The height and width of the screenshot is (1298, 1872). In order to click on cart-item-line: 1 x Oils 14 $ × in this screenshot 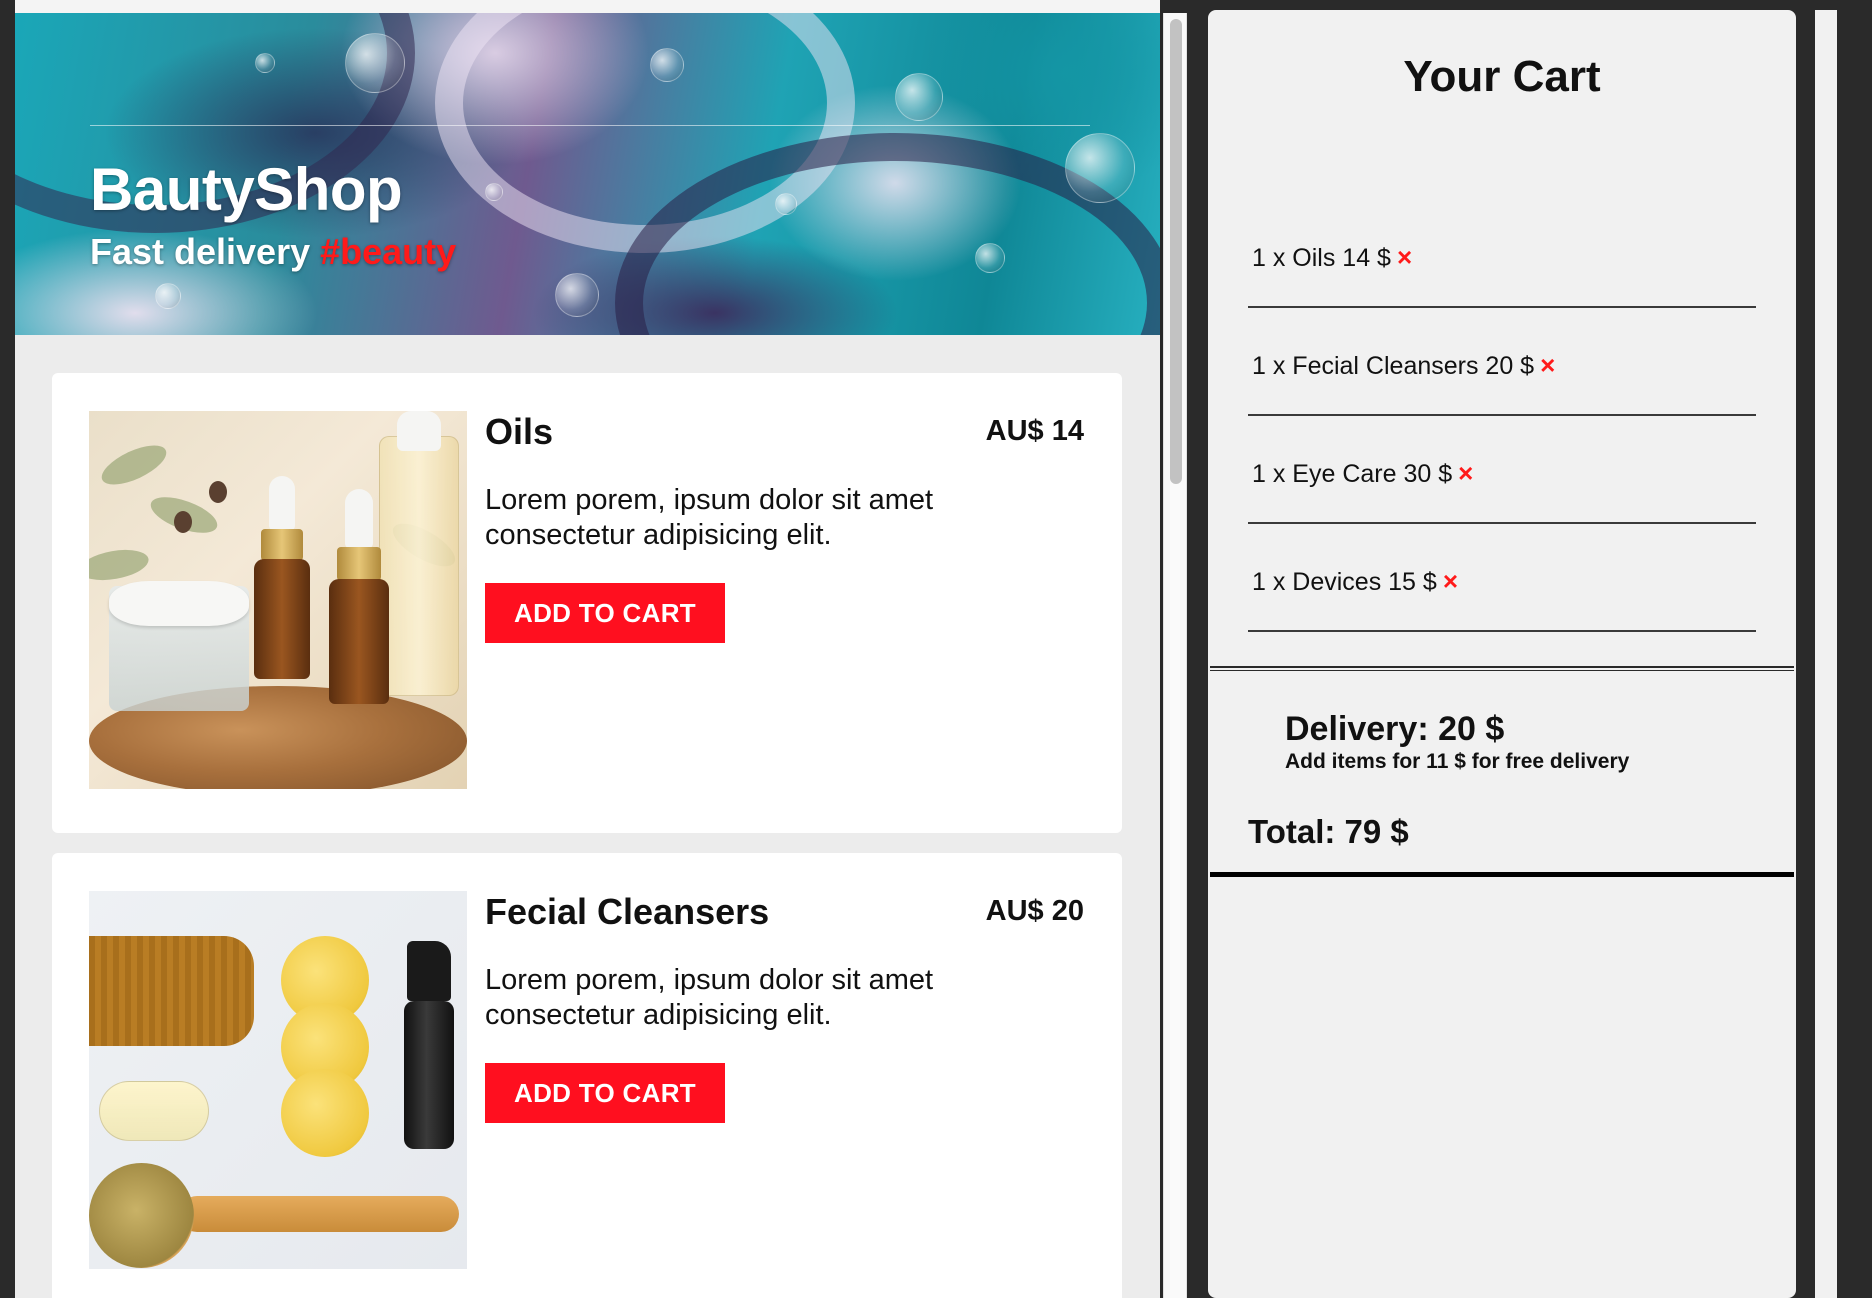, I will do `click(1332, 257)`.